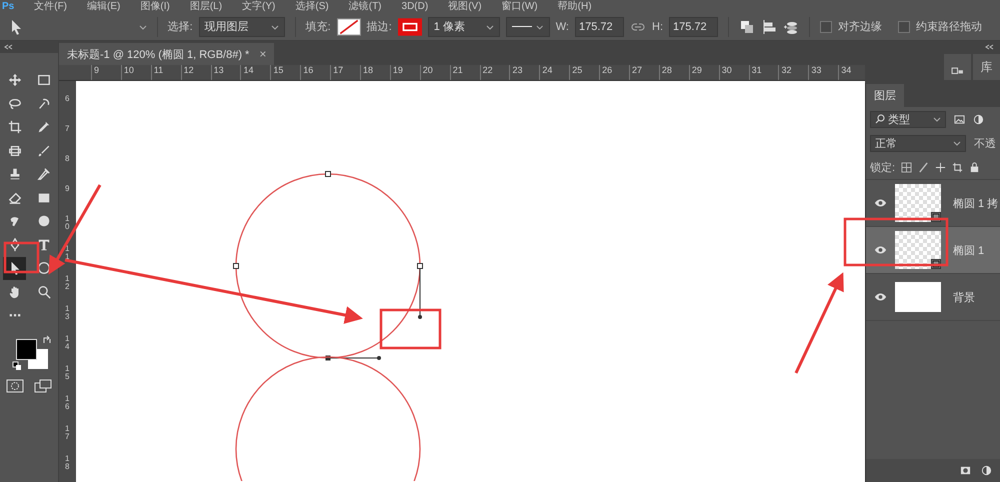  What do you see at coordinates (940, 26) in the screenshot?
I see `checkbox-option: 约束路径拖动` at bounding box center [940, 26].